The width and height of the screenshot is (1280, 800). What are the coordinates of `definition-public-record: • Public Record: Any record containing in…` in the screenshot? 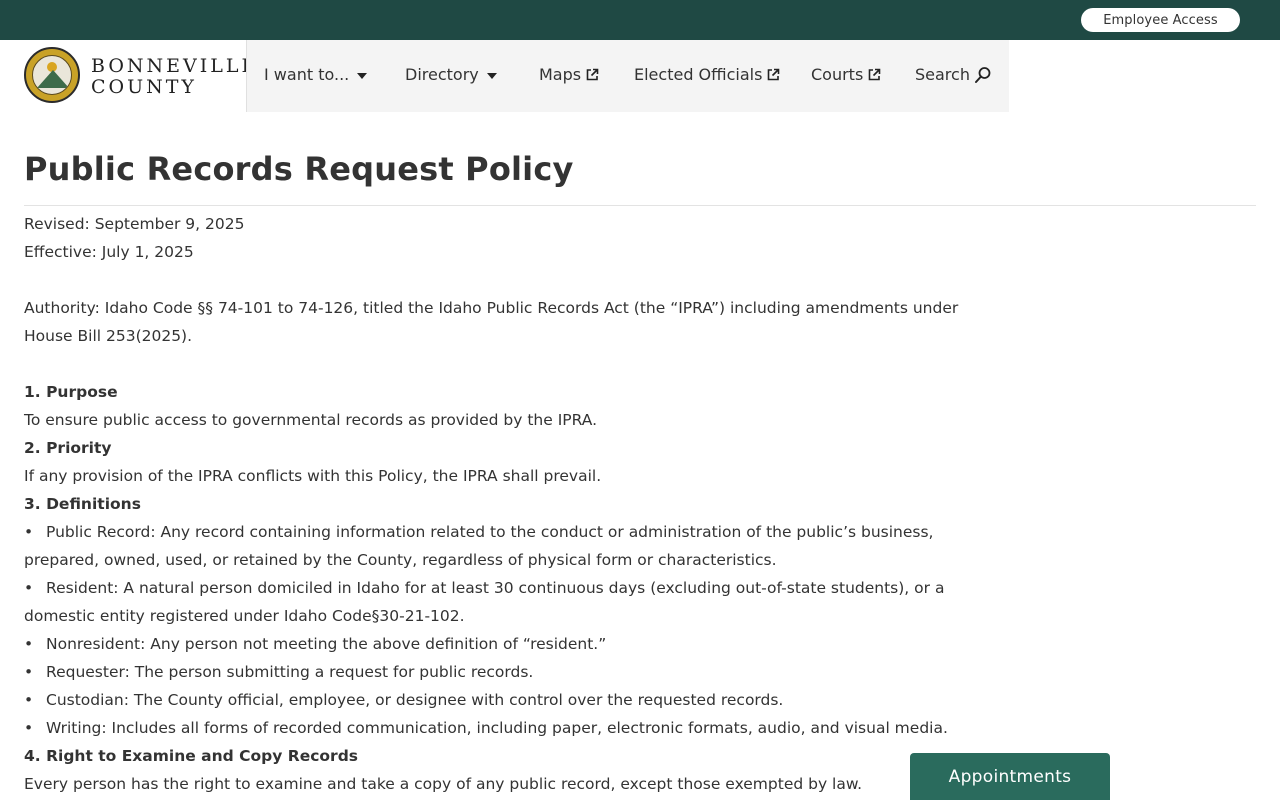 It's located at (496, 532).